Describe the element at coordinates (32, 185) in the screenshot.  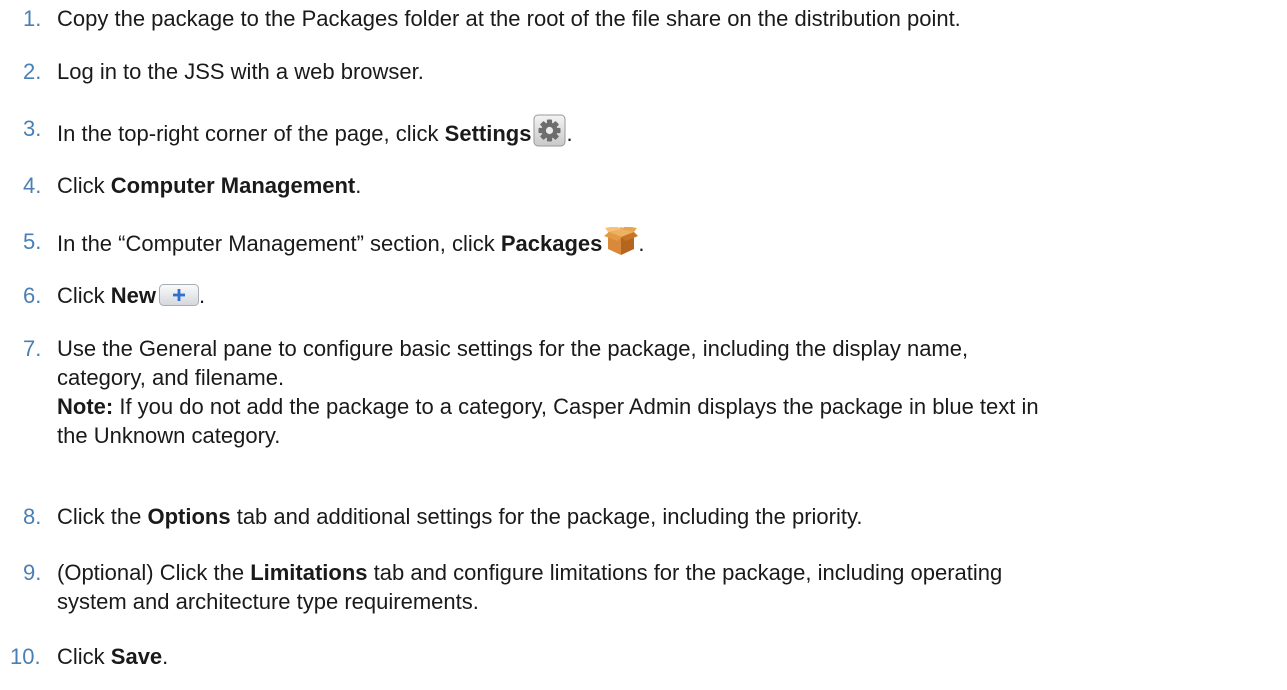
I see `step-number: 4.` at that location.